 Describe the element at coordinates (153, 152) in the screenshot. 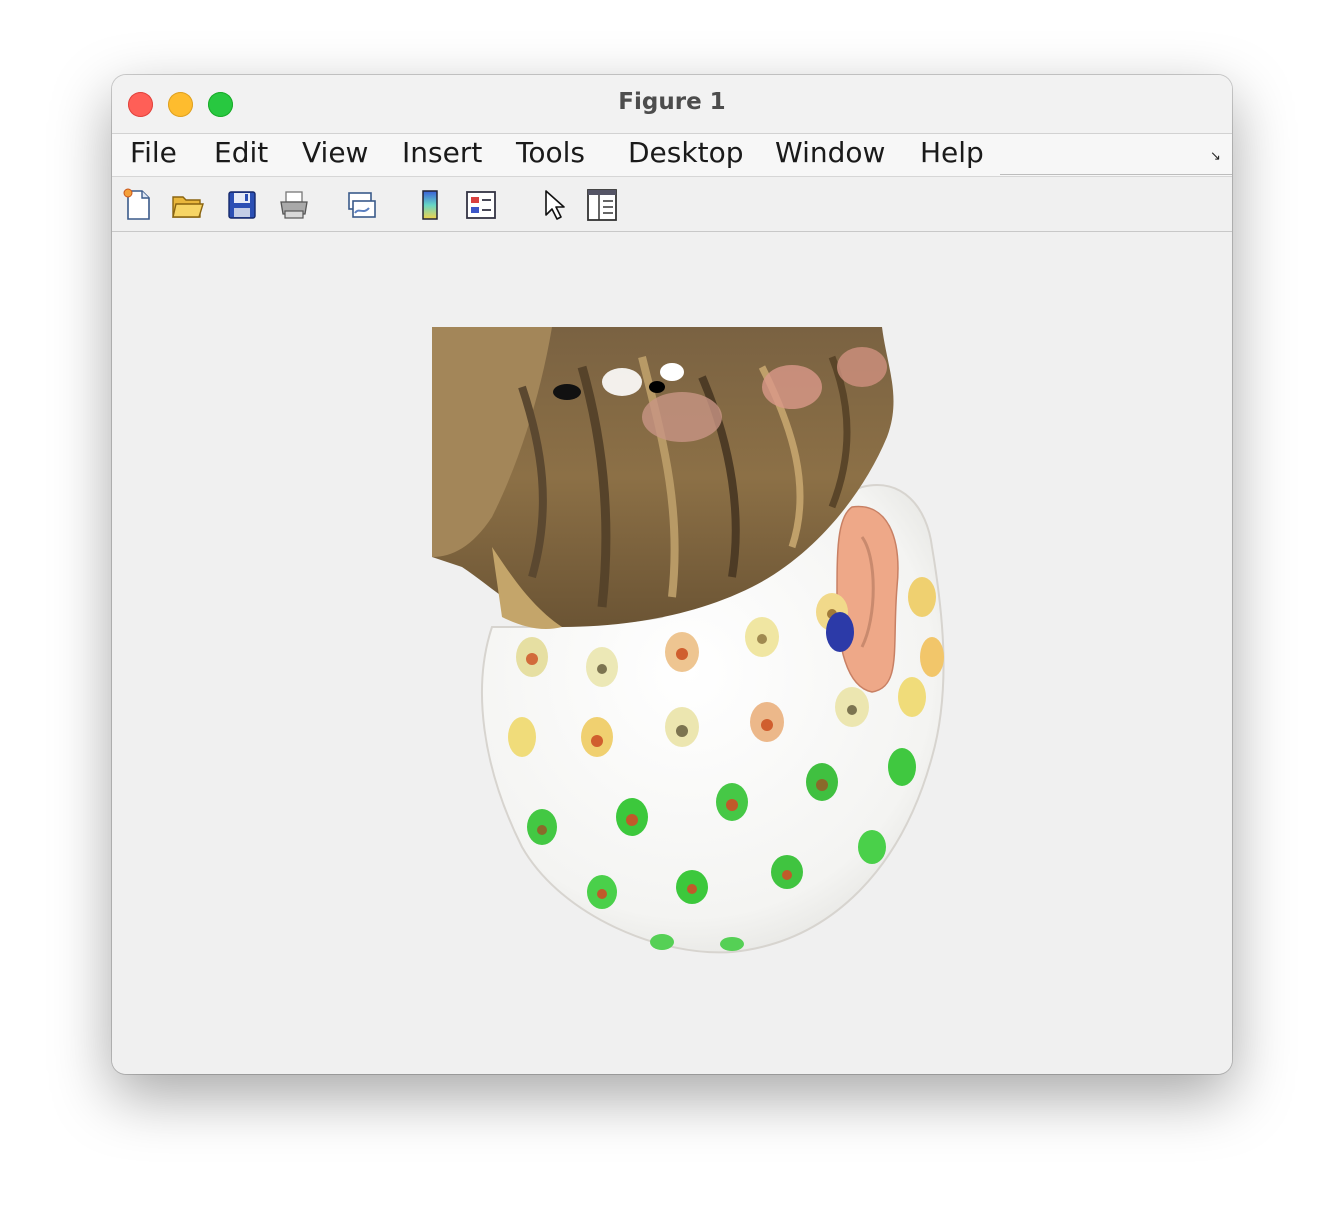

I see `menu-file: File` at that location.